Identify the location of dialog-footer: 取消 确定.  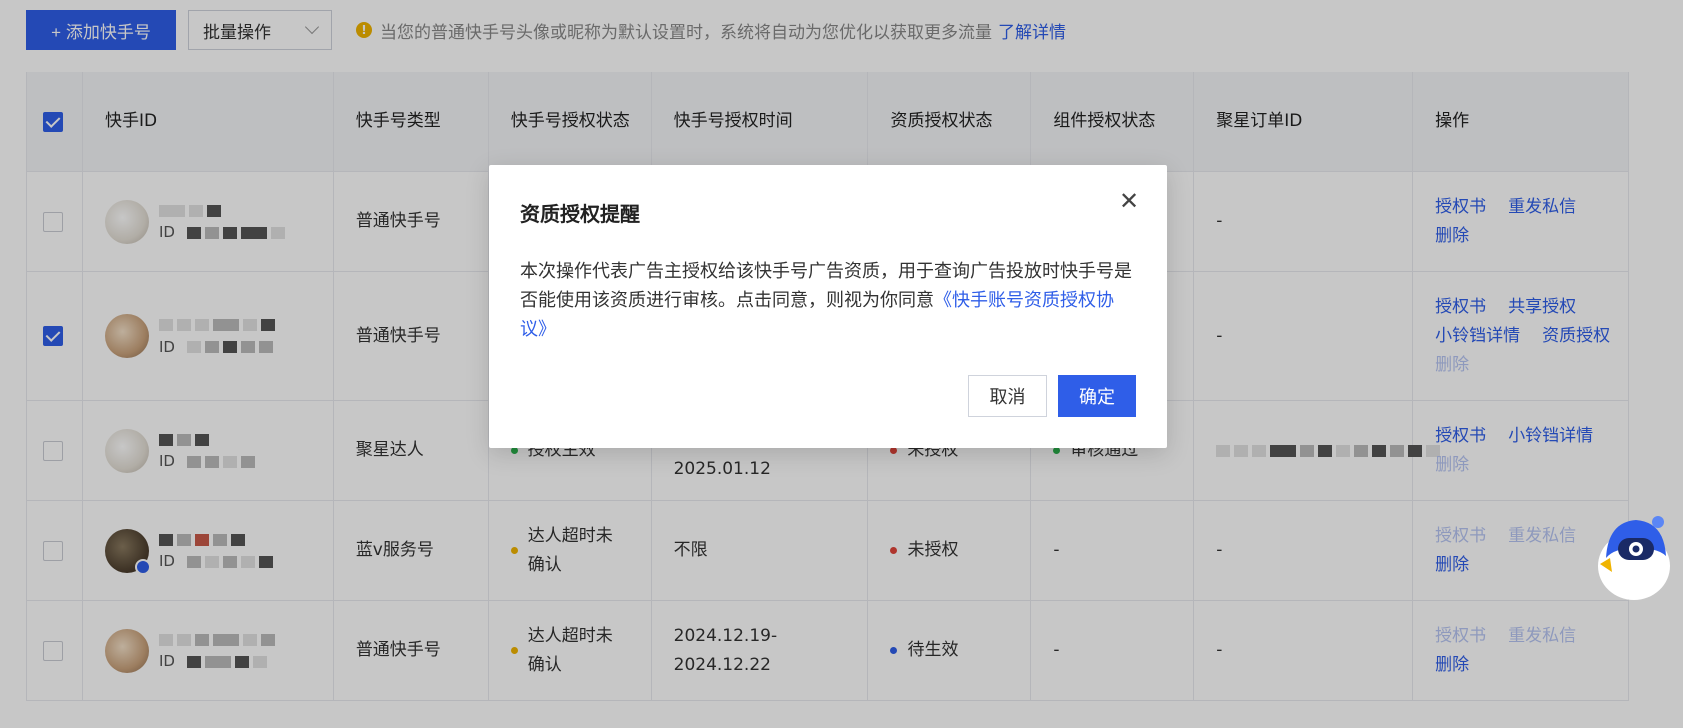
(1052, 396).